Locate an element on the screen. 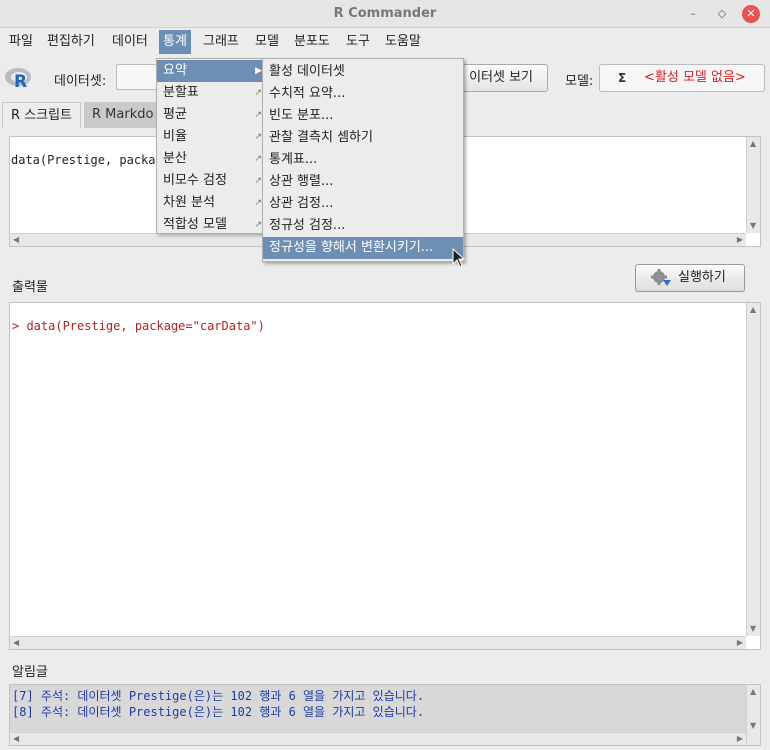 The width and height of the screenshot is (770, 750). output-horizontal-scrollbar: ◀ ▶ is located at coordinates (378, 642).